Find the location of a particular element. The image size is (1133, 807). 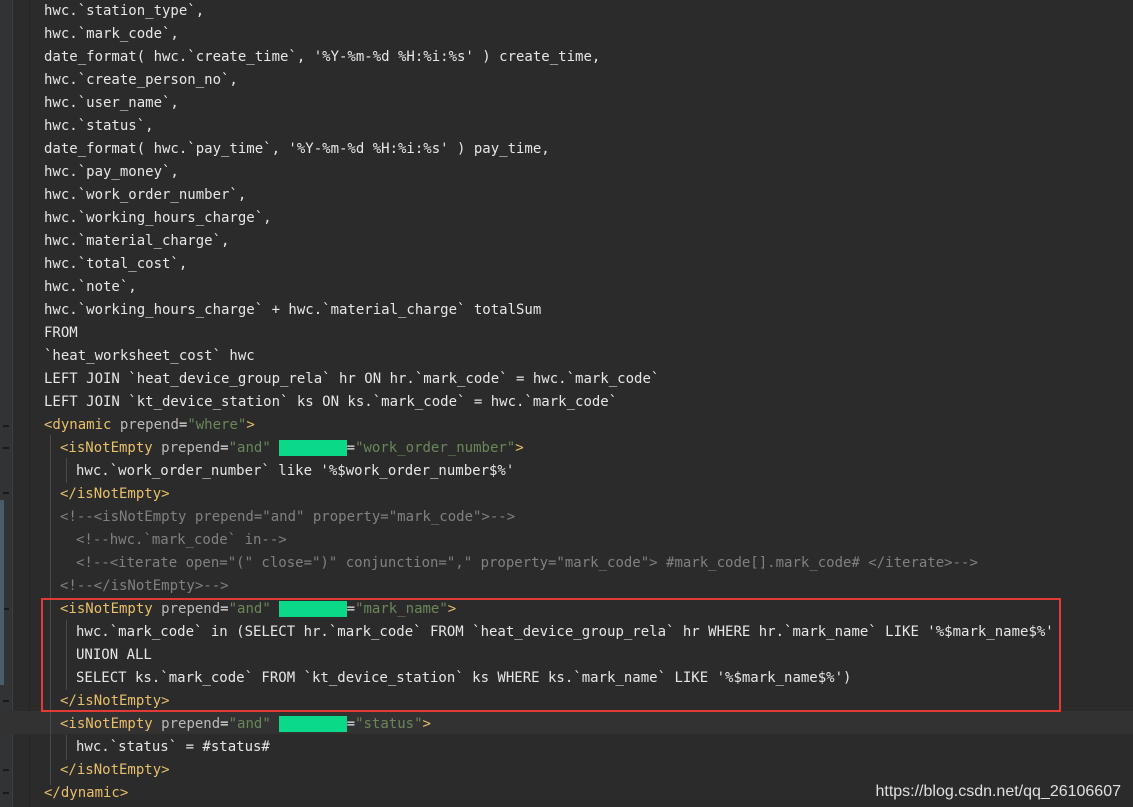

code-line: hwc.`pay_money`, is located at coordinates (111, 172).